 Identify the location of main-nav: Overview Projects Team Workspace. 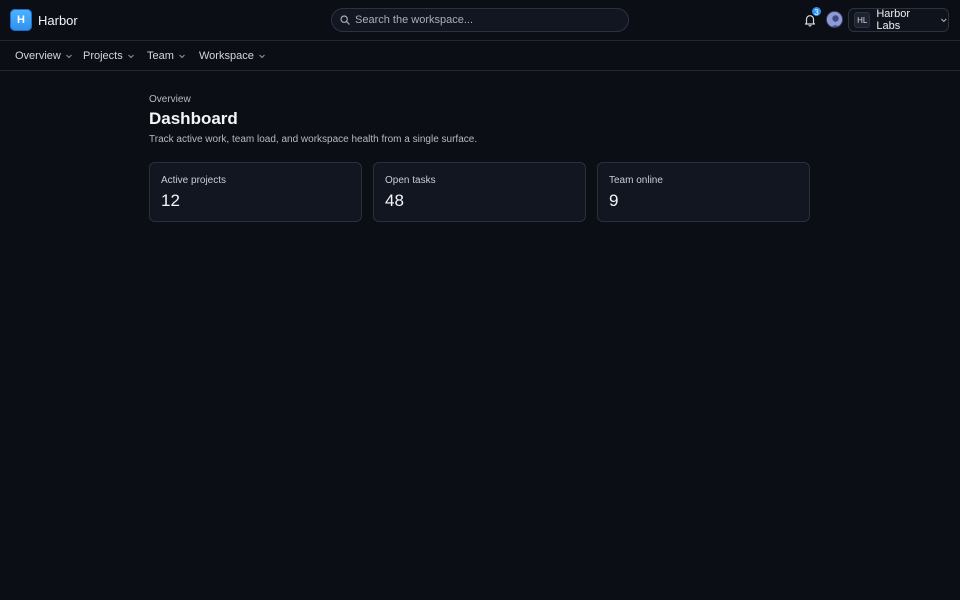
(480, 56).